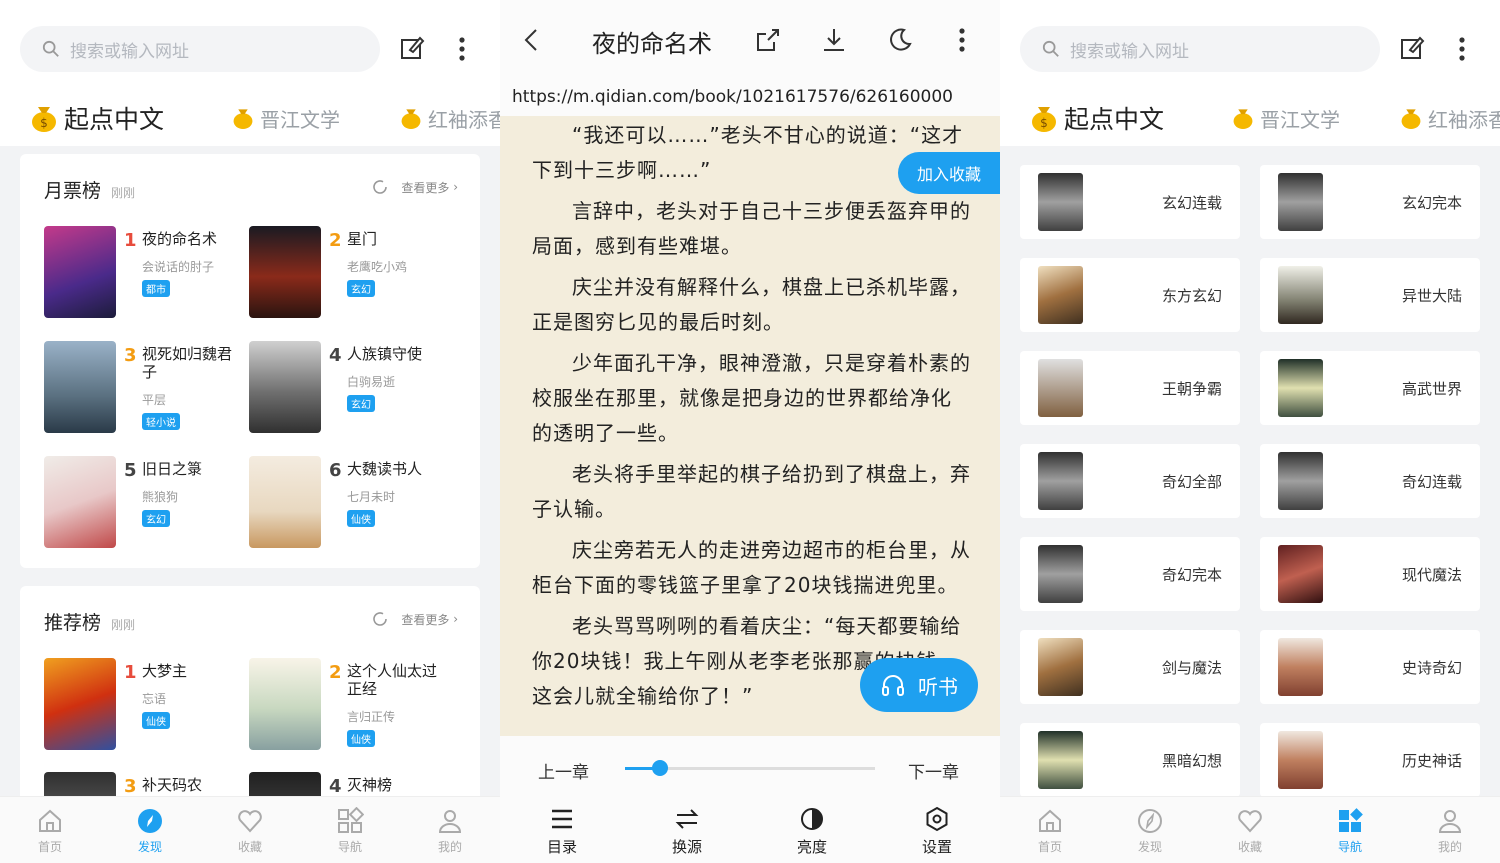 This screenshot has height=863, width=1500. What do you see at coordinates (919, 685) in the screenshot?
I see `listen-button: 听书` at bounding box center [919, 685].